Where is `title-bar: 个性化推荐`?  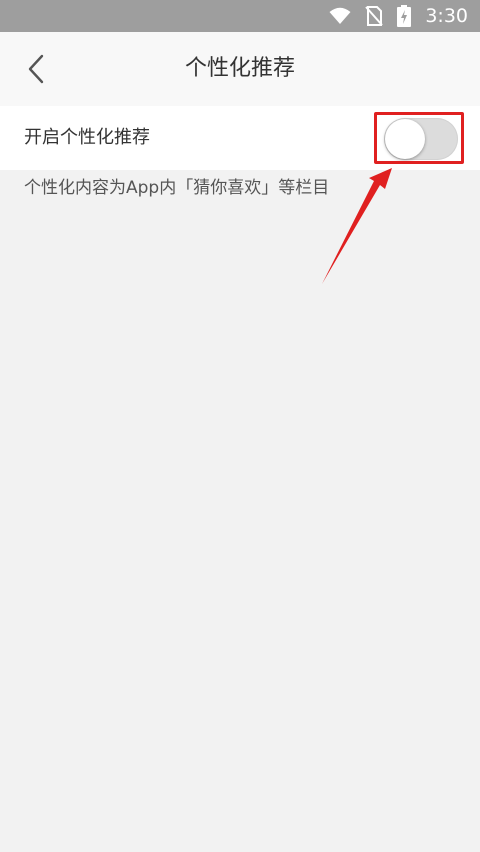 title-bar: 个性化推荐 is located at coordinates (240, 69).